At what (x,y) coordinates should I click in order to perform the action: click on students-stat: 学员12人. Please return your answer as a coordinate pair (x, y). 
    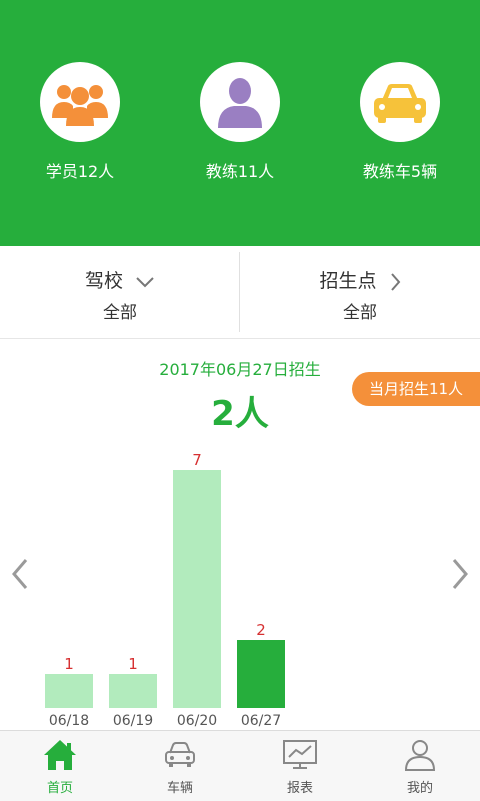
    Looking at the image, I should click on (80, 121).